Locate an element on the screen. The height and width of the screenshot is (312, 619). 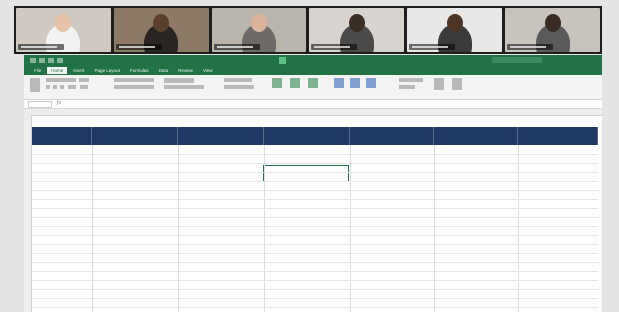
underline-icon is located at coordinates (62, 87).